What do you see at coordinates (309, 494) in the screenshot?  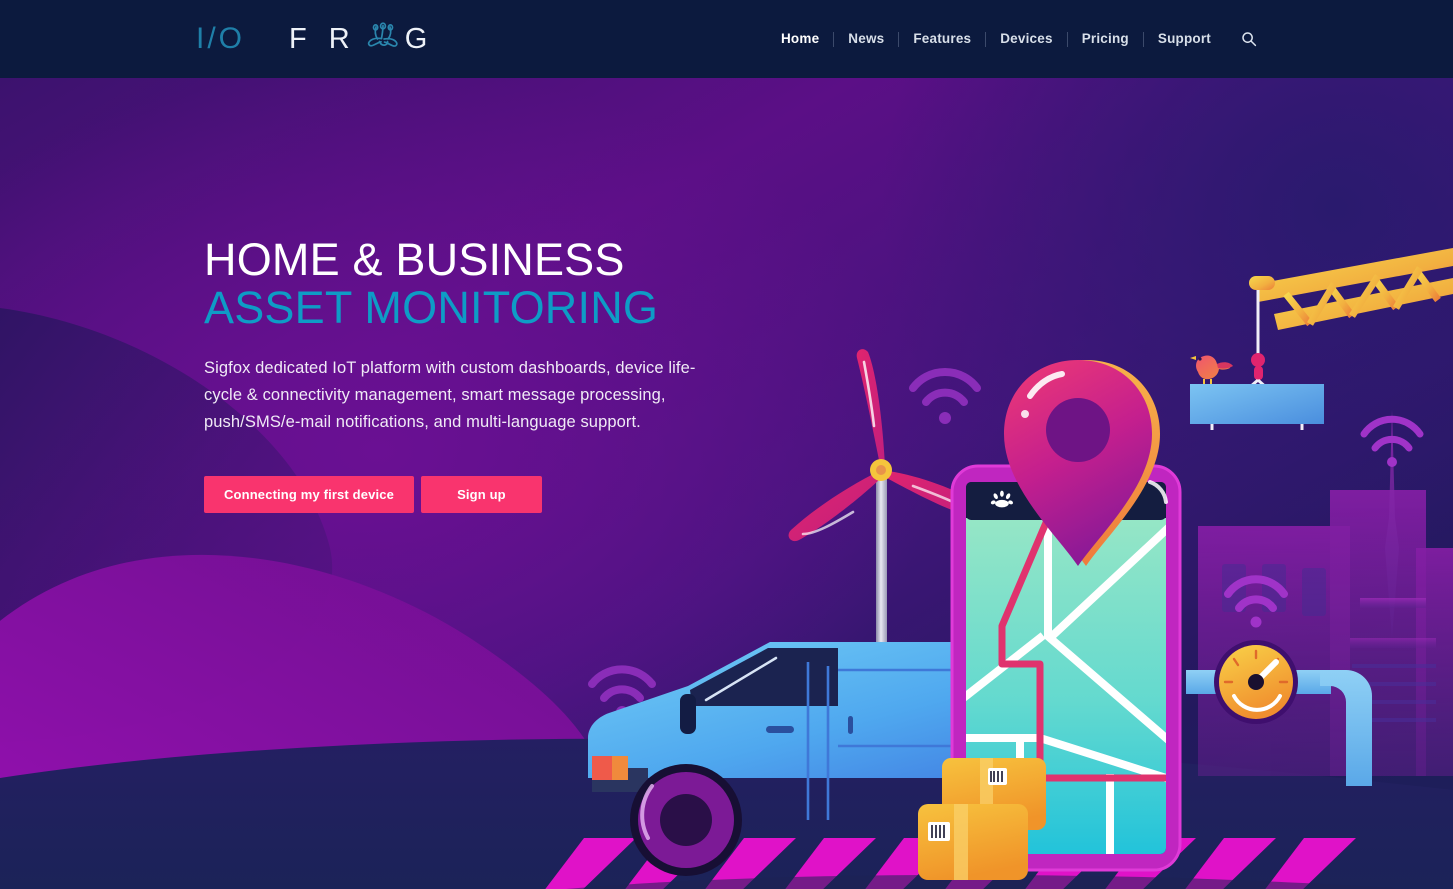 I see `connect-first-device-button: Connecting my first device` at bounding box center [309, 494].